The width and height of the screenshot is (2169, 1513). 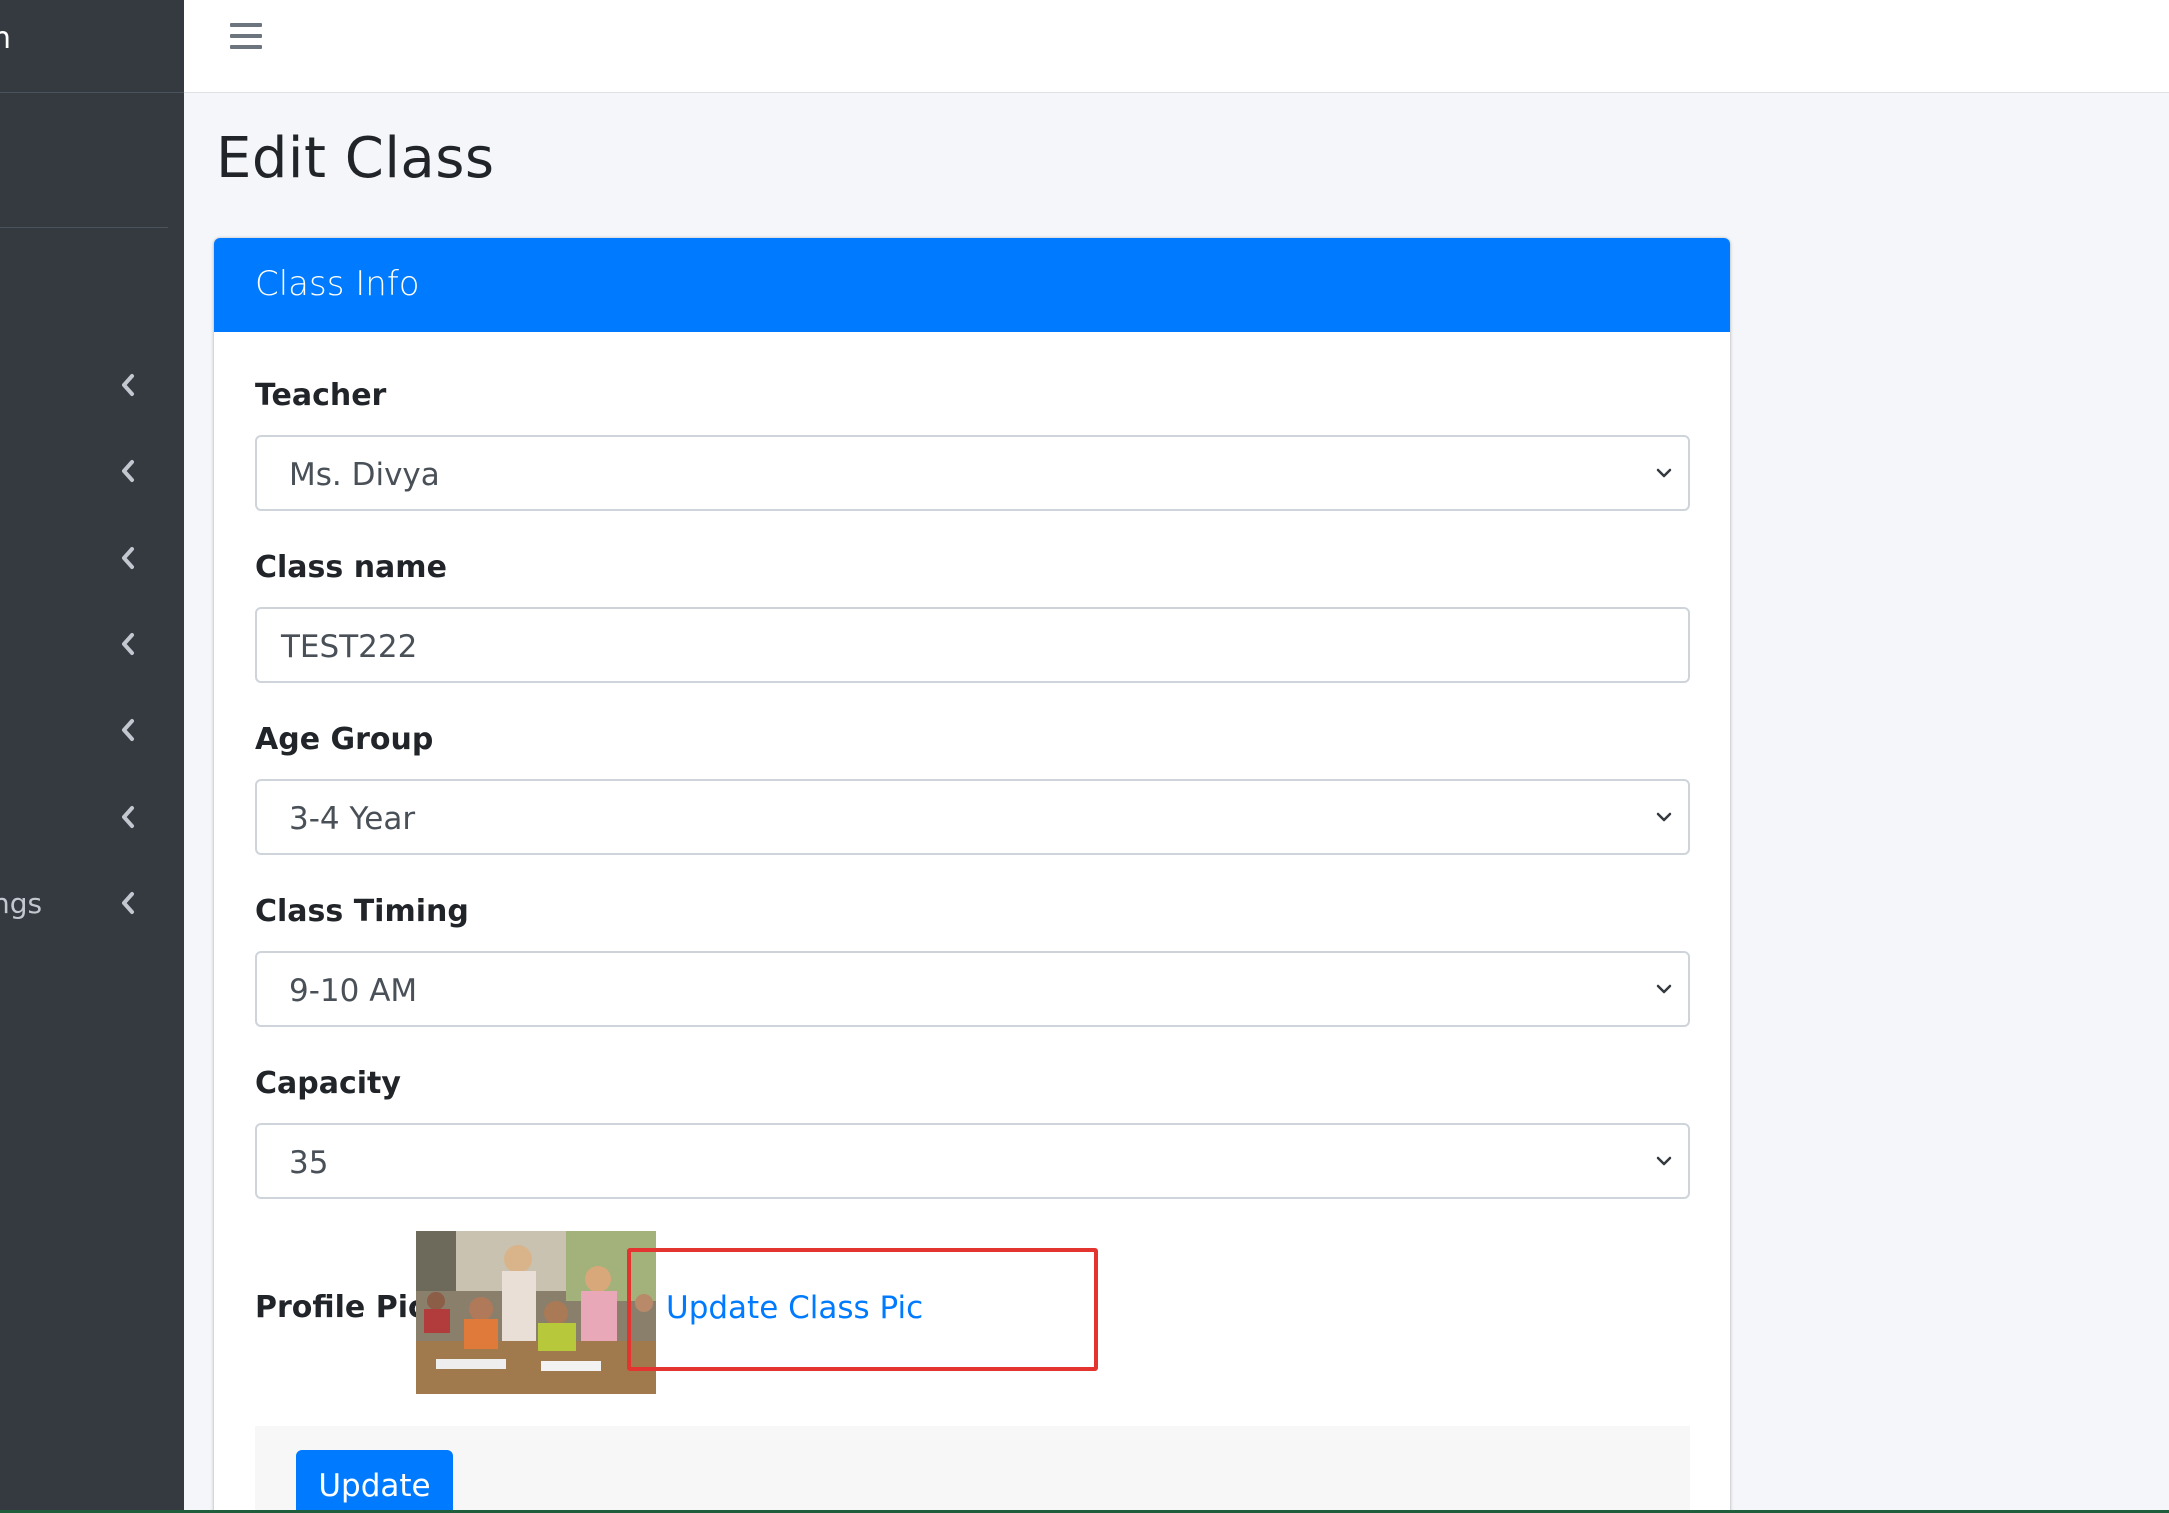 What do you see at coordinates (321, 395) in the screenshot?
I see `teacher-label: Teacher` at bounding box center [321, 395].